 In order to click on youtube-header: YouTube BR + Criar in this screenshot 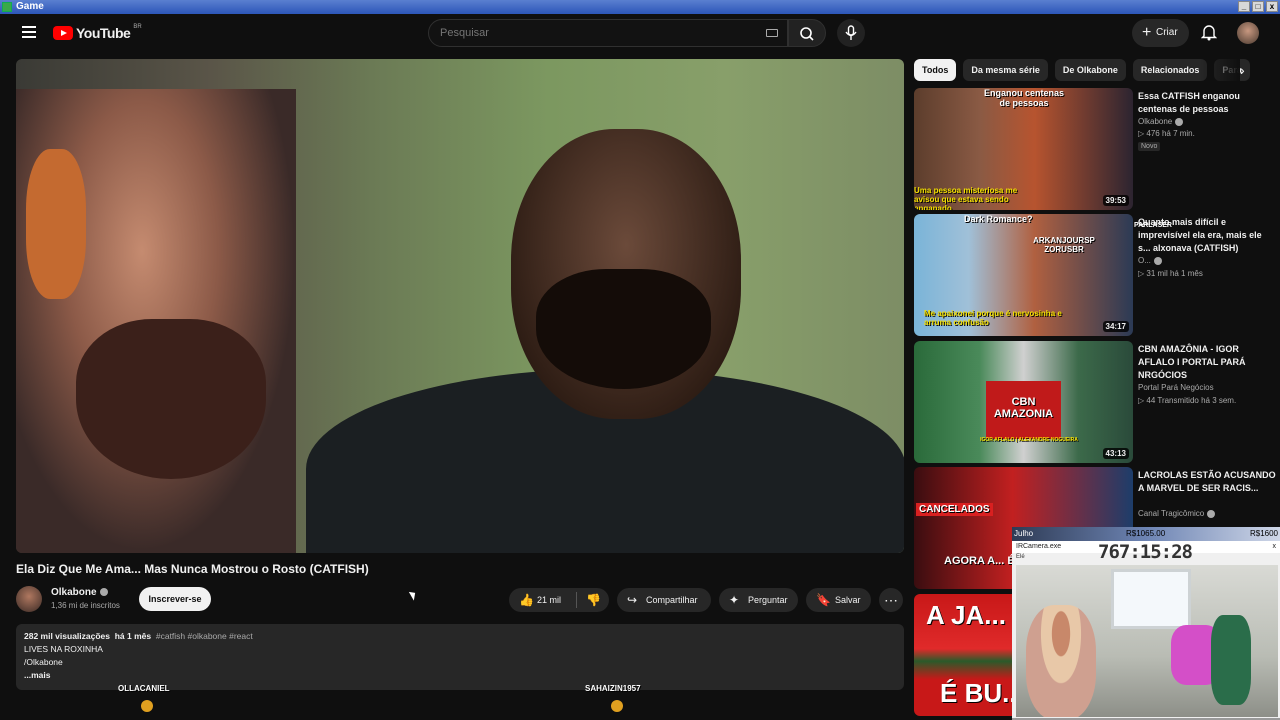, I will do `click(640, 34)`.